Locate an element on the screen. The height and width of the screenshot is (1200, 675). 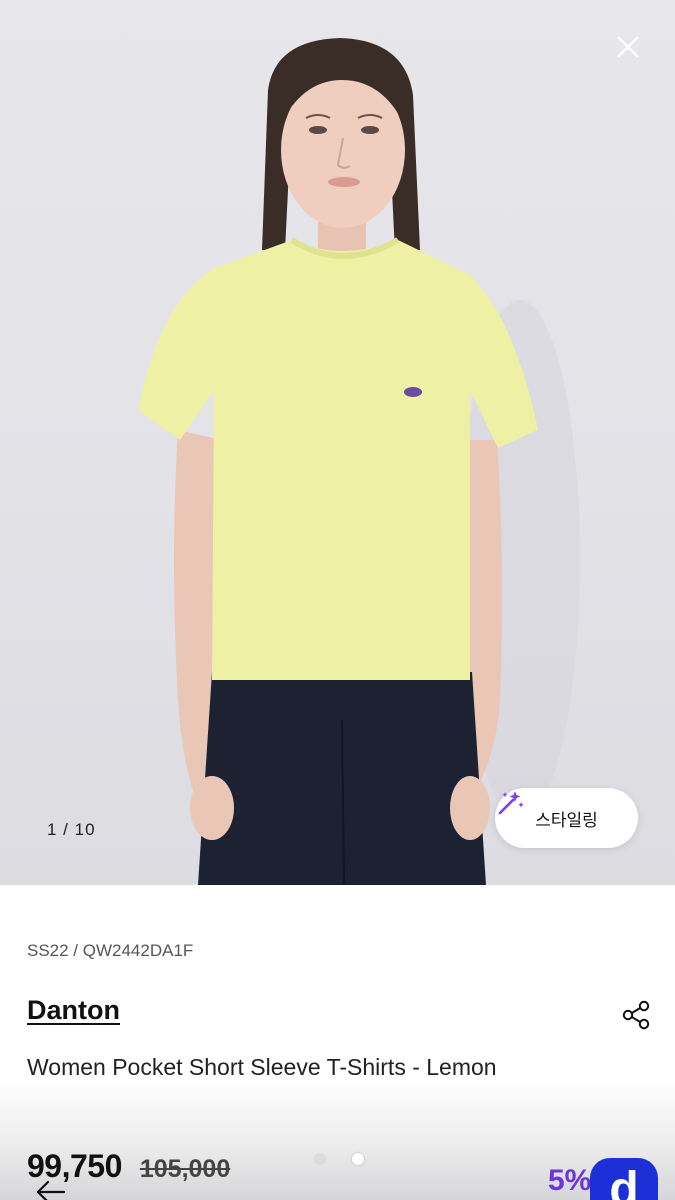
arrow-left-icon is located at coordinates (51, 1190).